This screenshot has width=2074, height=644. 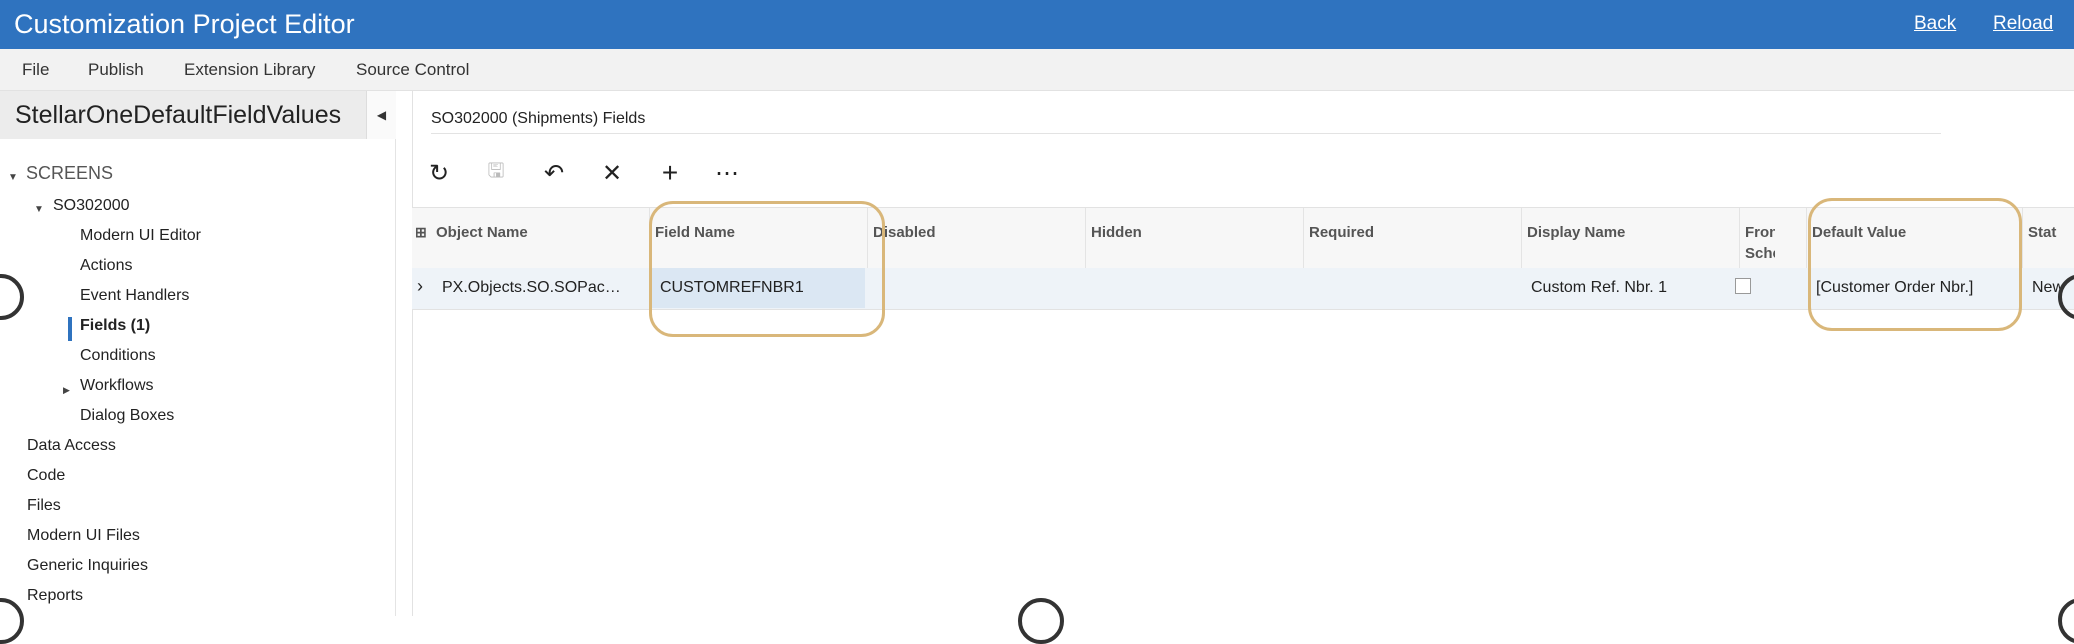 What do you see at coordinates (1037, 24) in the screenshot?
I see `title-bar: Customization Project Editor Back Reload` at bounding box center [1037, 24].